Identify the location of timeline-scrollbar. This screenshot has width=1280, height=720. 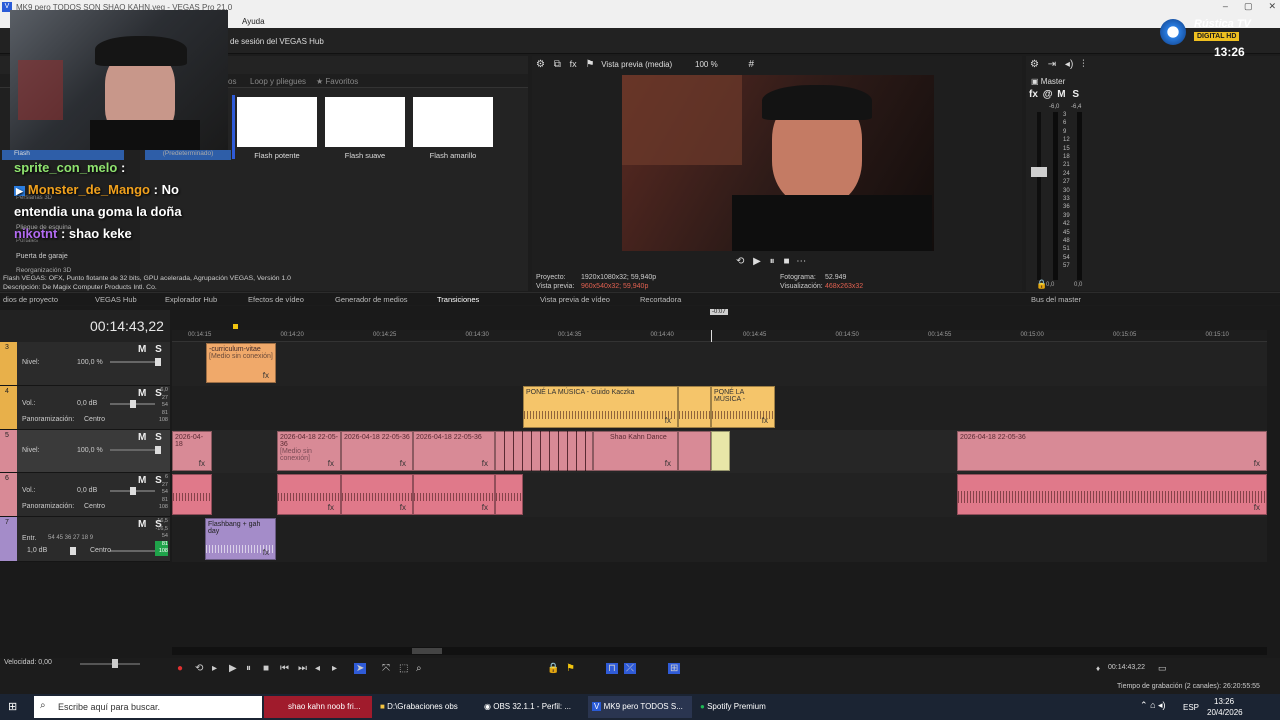
(719, 651).